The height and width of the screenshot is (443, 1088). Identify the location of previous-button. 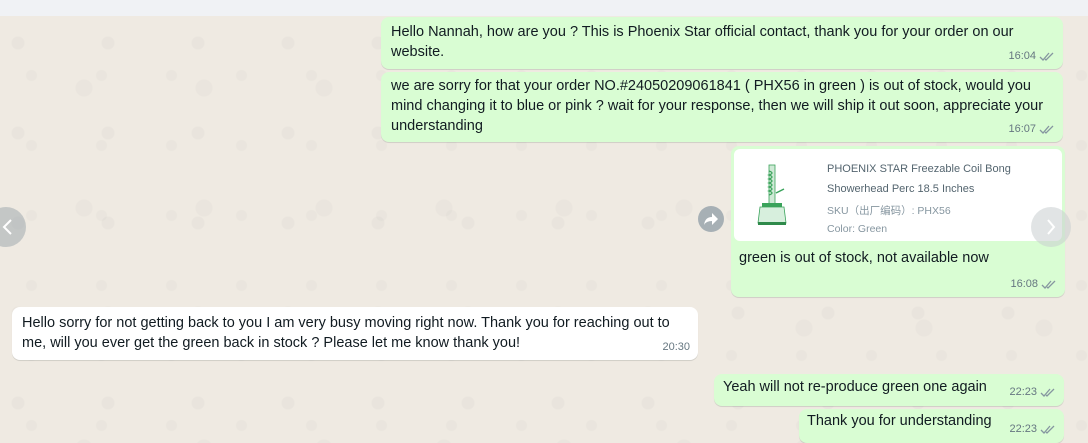
(13, 227).